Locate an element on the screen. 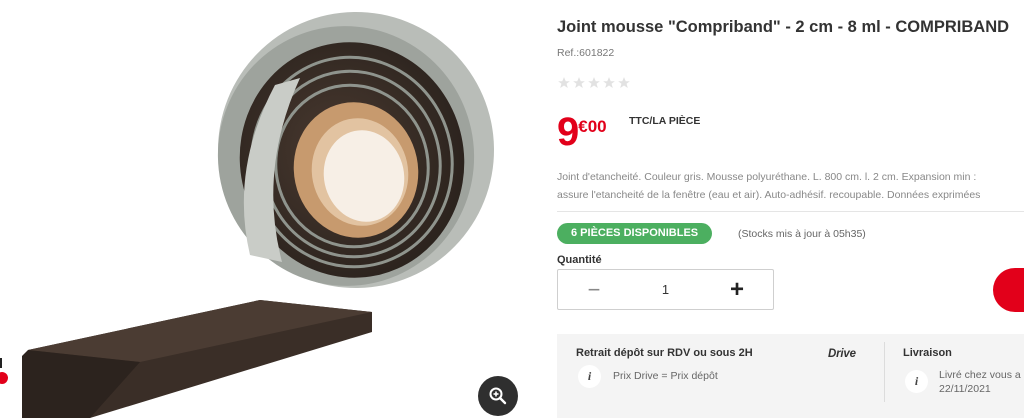  quantity-label: Quantité is located at coordinates (579, 260).